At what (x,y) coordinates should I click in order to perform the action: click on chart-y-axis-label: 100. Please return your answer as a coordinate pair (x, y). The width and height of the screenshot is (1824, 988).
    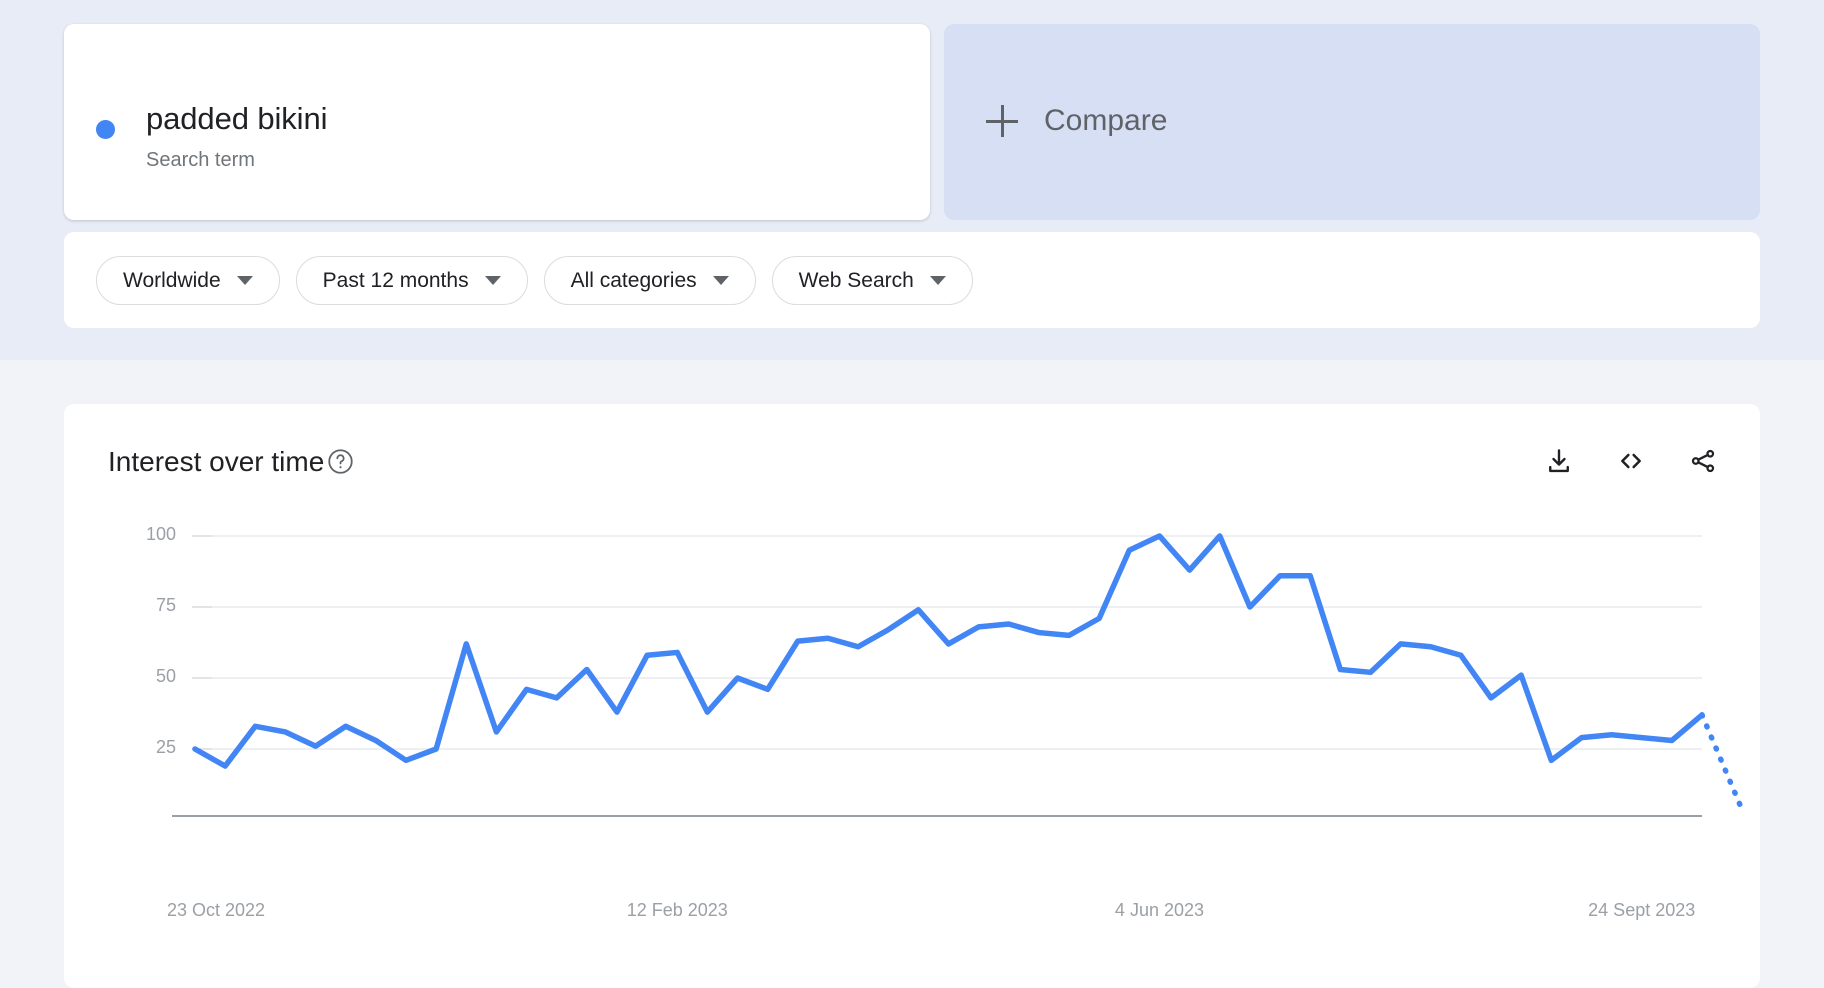
    Looking at the image, I should click on (160, 534).